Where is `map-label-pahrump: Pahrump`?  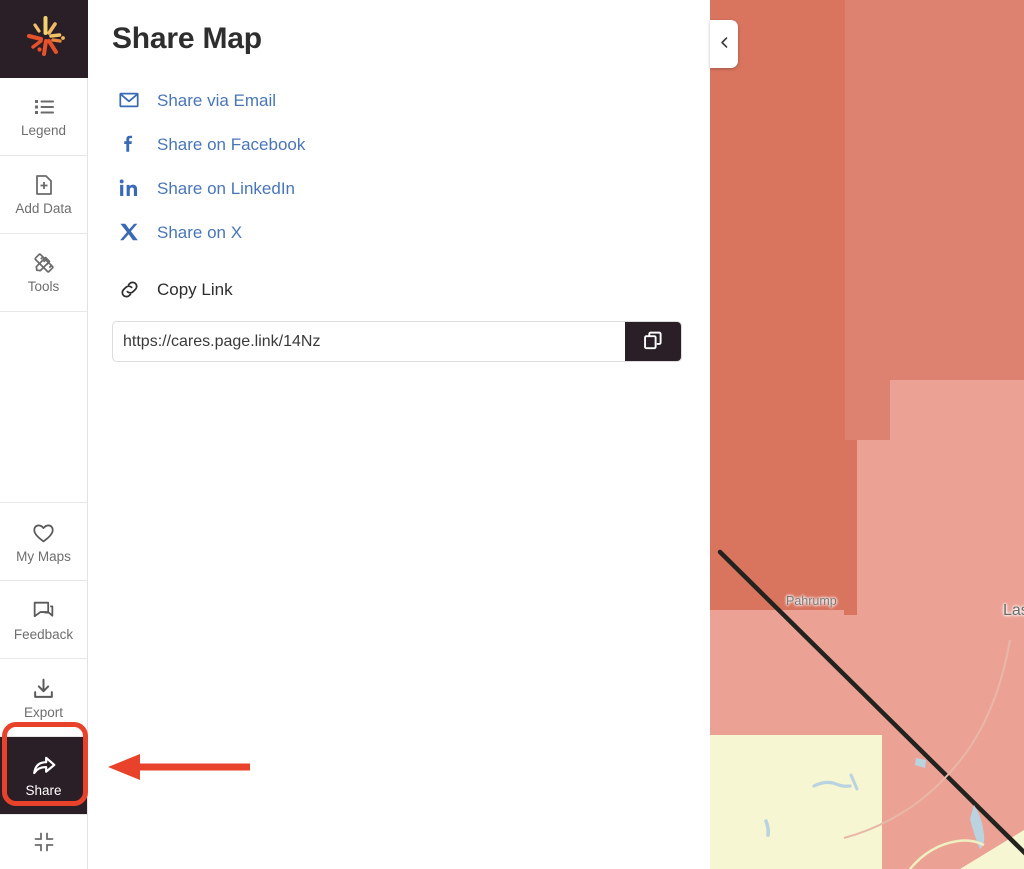 map-label-pahrump: Pahrump is located at coordinates (811, 601).